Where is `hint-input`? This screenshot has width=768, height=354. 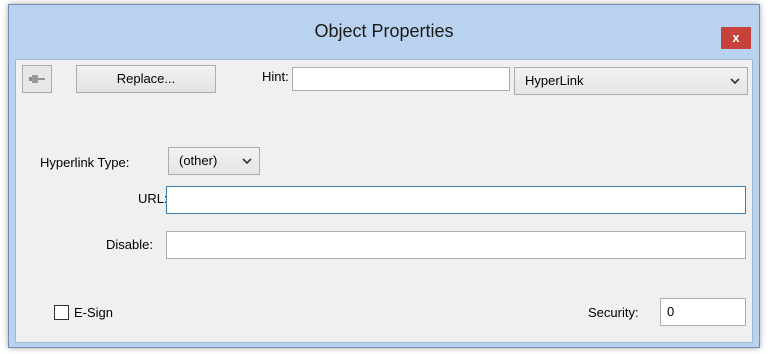
hint-input is located at coordinates (401, 79).